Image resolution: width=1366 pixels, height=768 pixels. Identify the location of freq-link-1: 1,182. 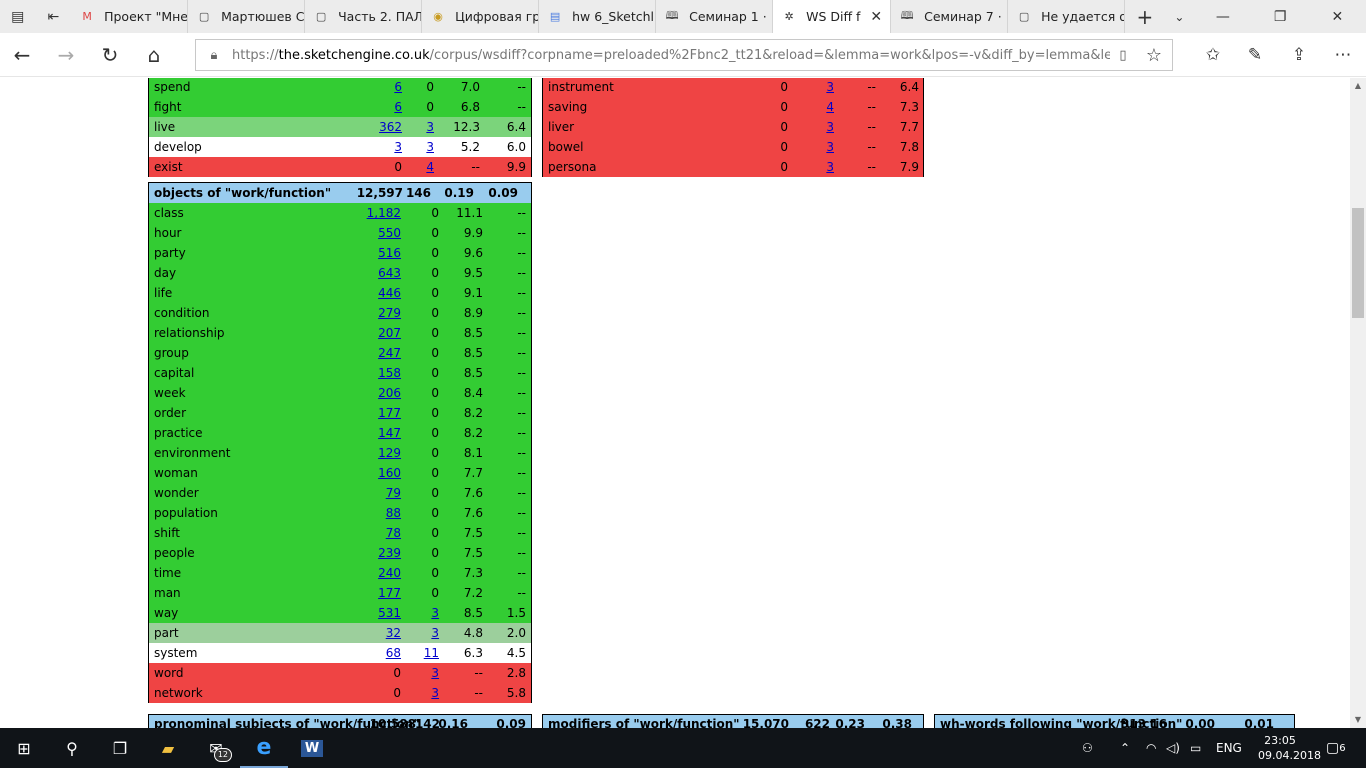
(384, 213).